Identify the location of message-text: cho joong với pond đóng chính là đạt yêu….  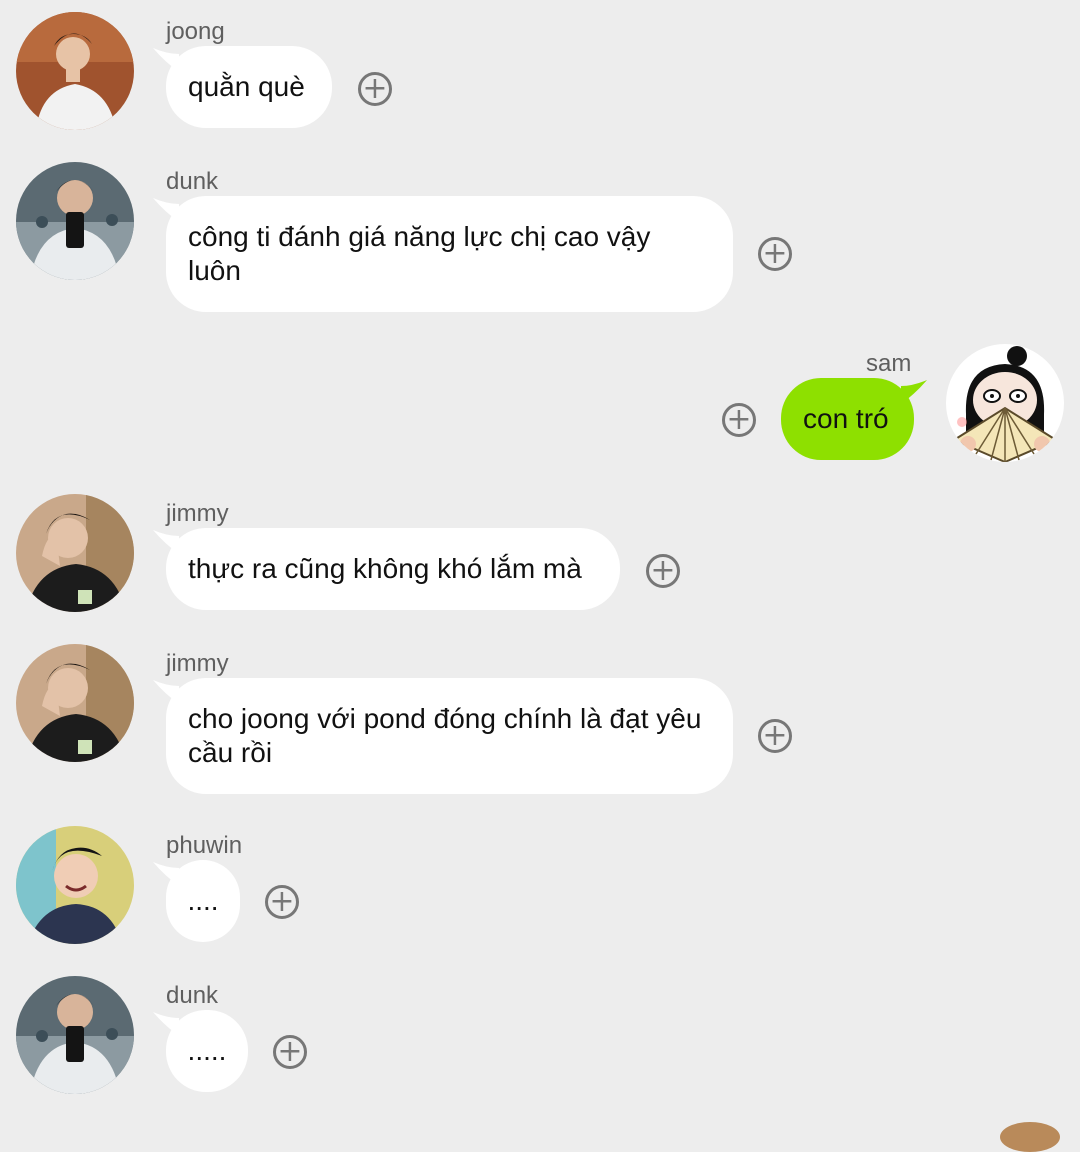
(445, 735).